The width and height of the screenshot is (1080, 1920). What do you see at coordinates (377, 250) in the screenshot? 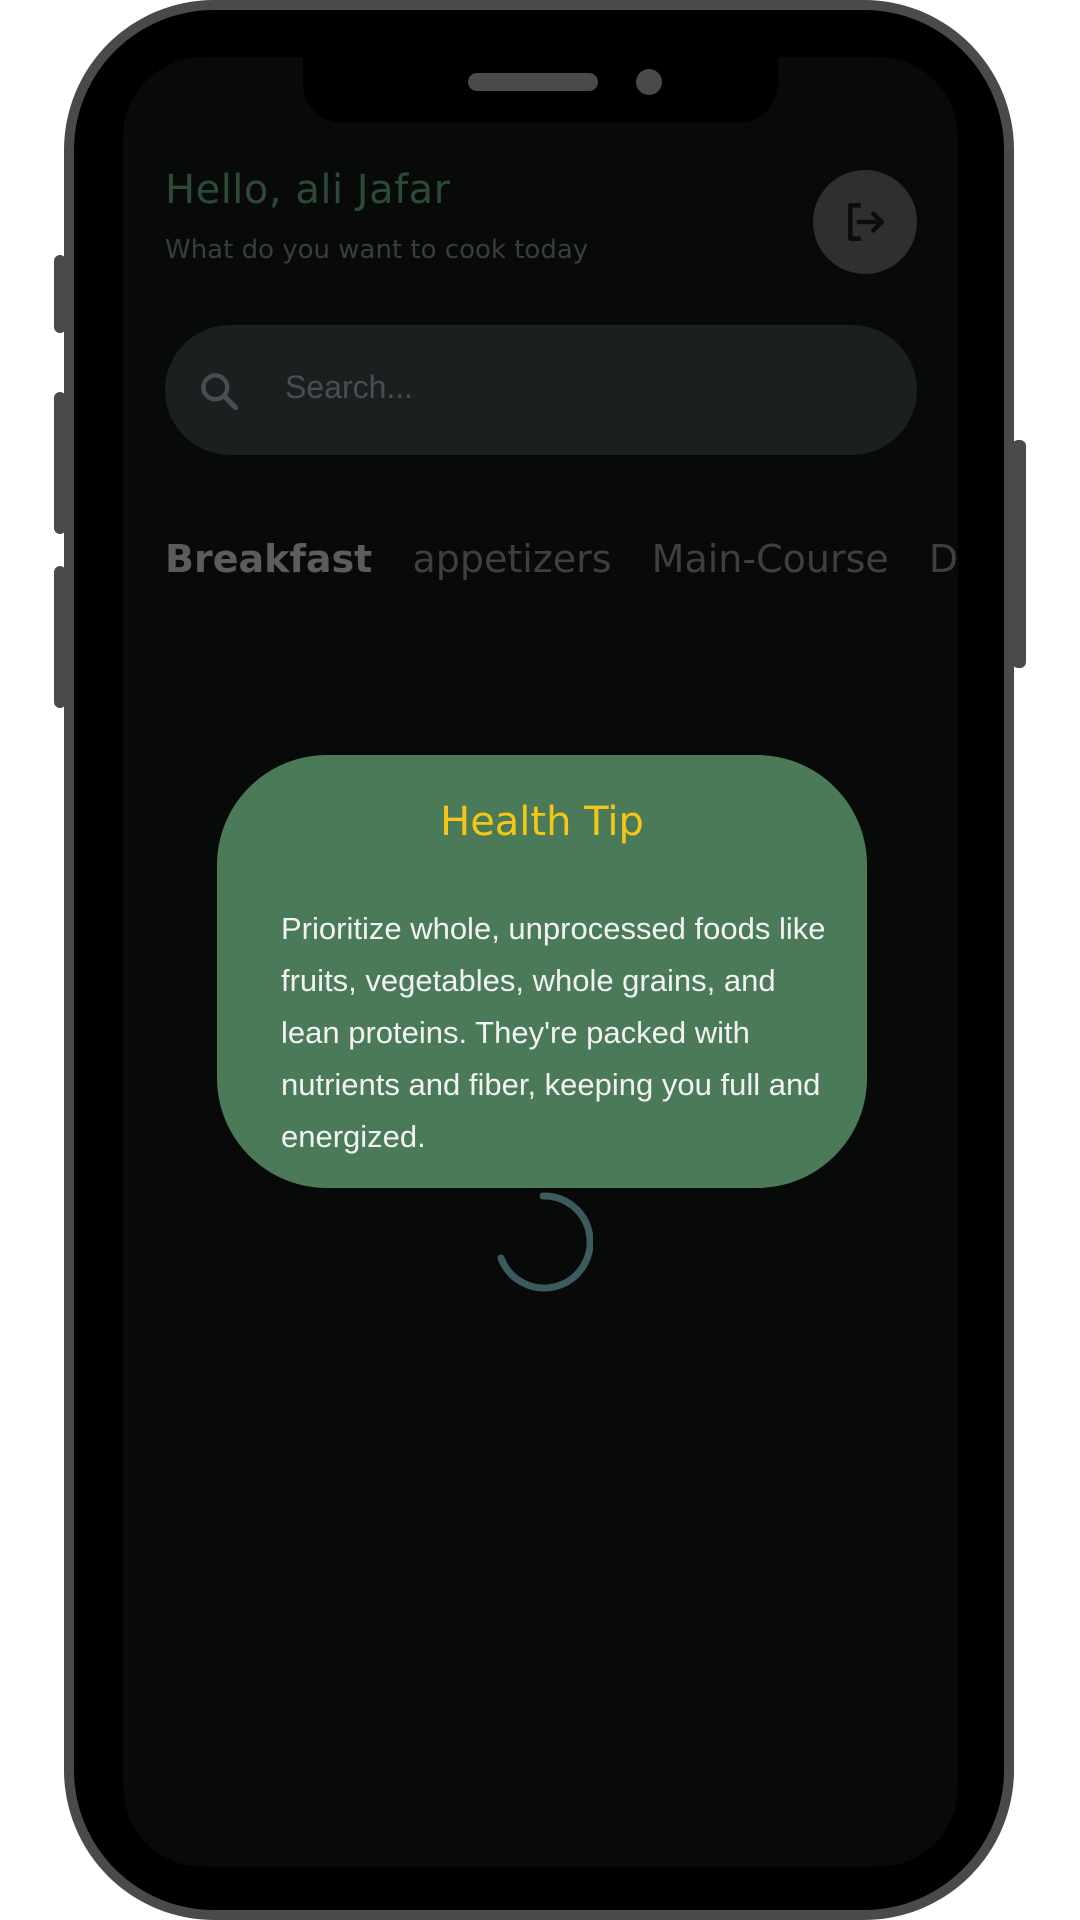
I see `greeting-subtitle: What do you want to cook today` at bounding box center [377, 250].